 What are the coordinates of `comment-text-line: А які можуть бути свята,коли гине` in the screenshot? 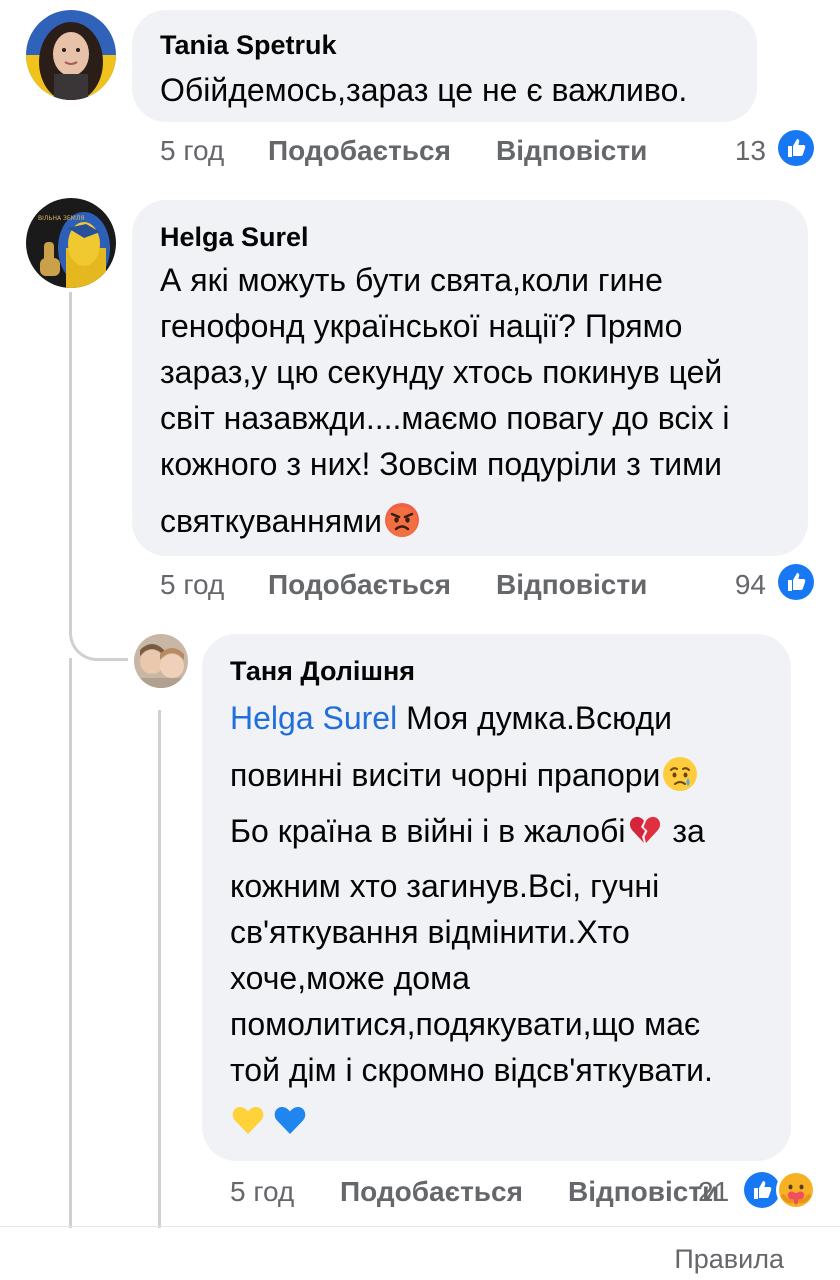 It's located at (411, 280).